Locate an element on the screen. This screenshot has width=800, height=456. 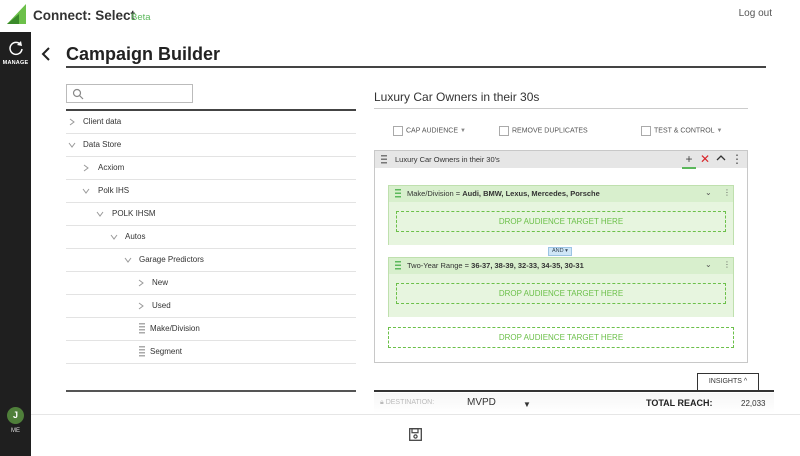
criteria-key: Make/Division is located at coordinates (430, 193).